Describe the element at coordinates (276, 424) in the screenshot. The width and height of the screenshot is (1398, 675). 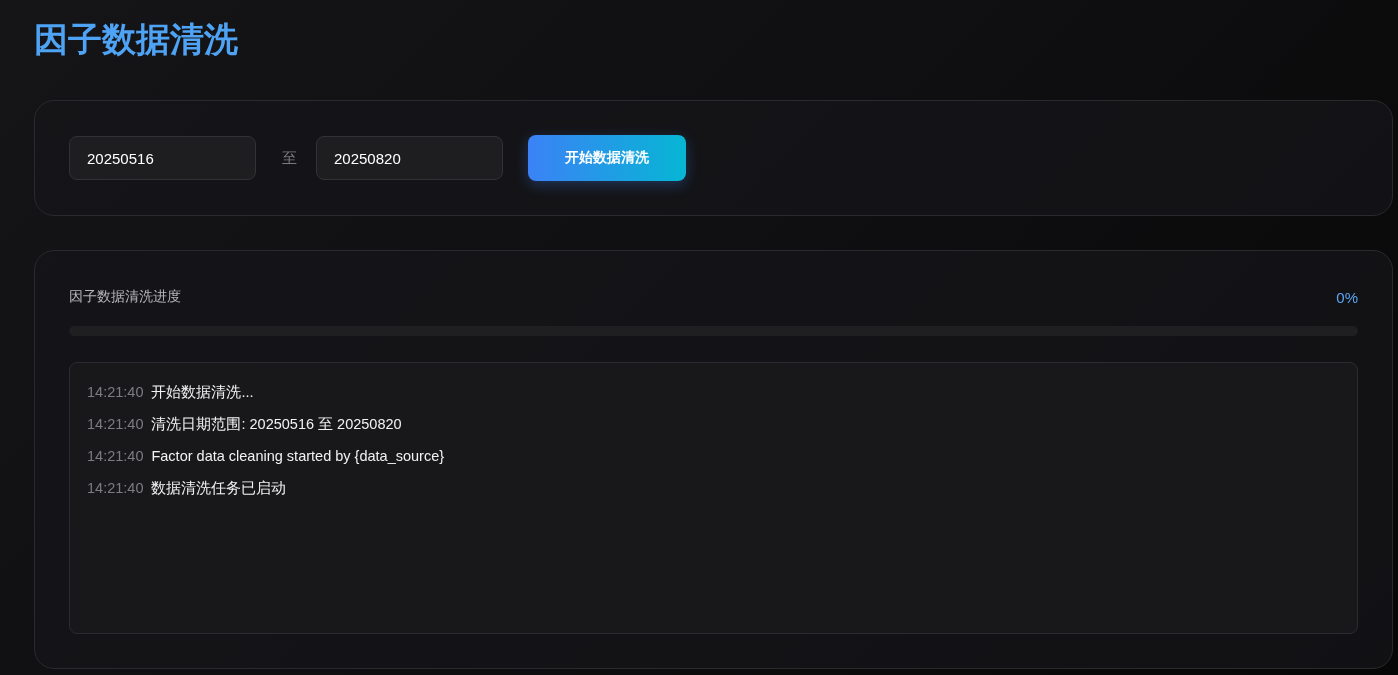
I see `log-message: 清洗日期范围: 20250516 至 20250820` at that location.